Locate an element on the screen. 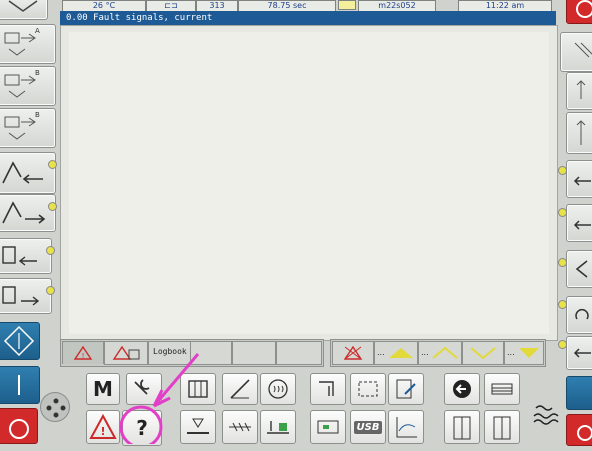  left-key-core-a: A is located at coordinates (28, 44).